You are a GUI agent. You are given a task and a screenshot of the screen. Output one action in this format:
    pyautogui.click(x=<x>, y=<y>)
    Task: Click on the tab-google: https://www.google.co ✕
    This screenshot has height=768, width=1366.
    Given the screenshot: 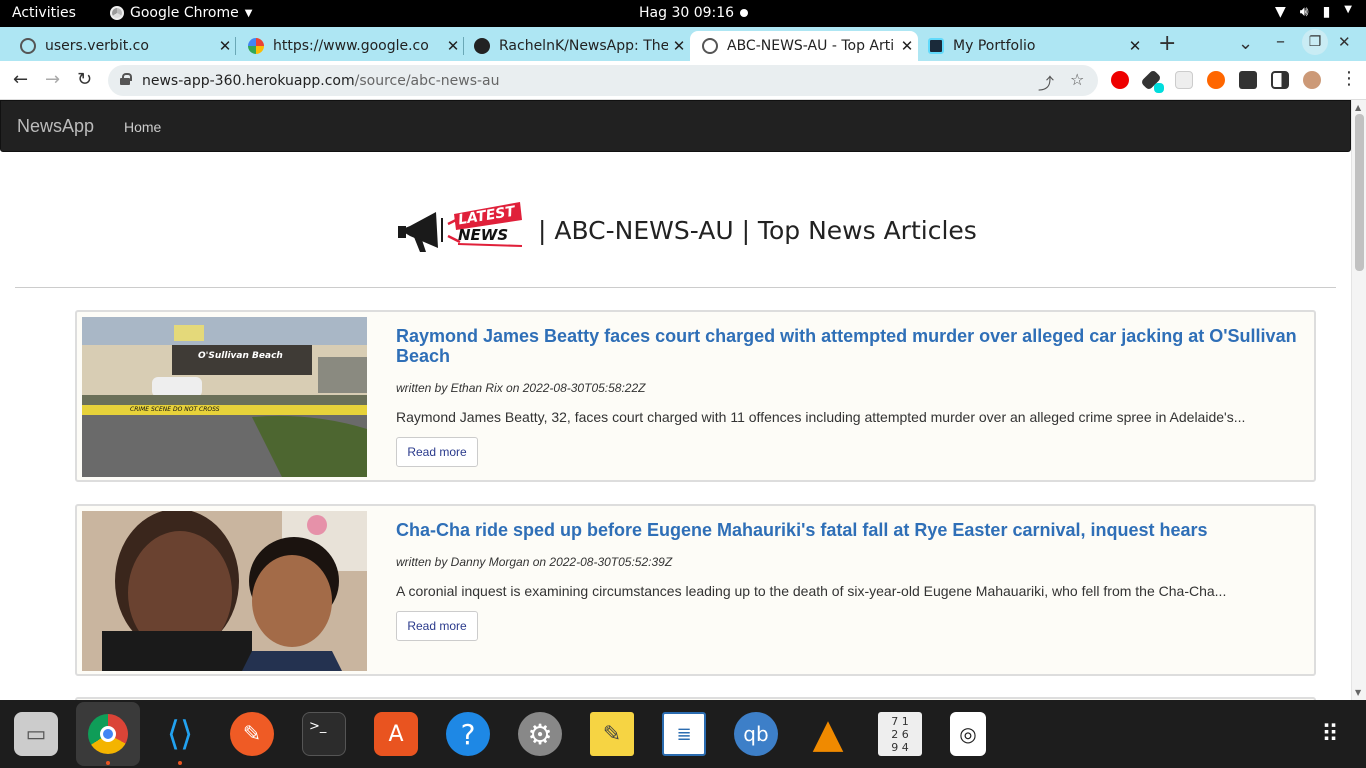 What is the action you would take?
    pyautogui.click(x=350, y=46)
    